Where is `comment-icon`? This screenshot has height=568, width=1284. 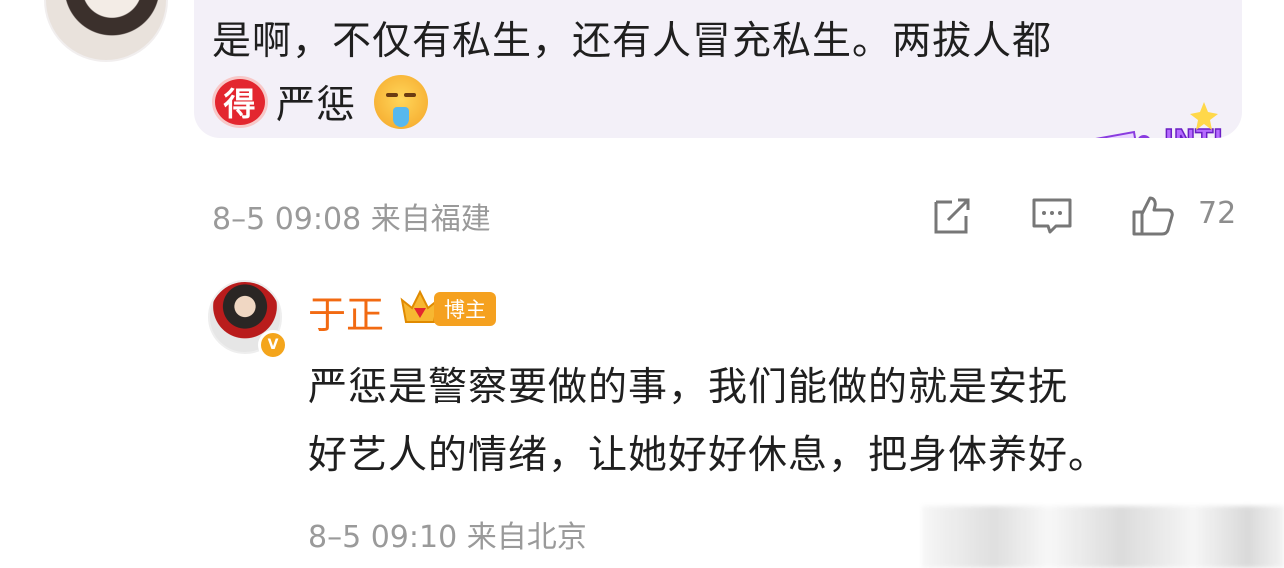 comment-icon is located at coordinates (1052, 216).